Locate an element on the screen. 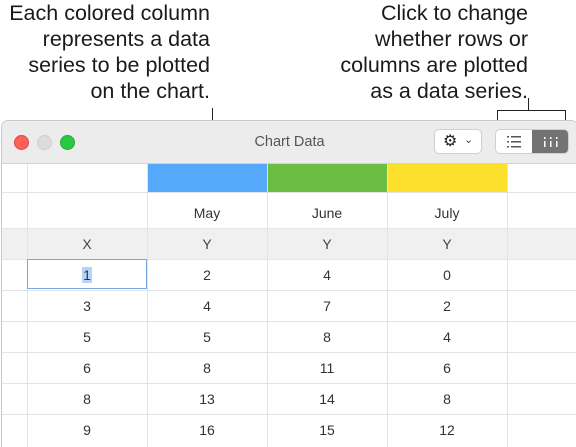 Image resolution: width=576 pixels, height=447 pixels. table-cell: 14 is located at coordinates (327, 399).